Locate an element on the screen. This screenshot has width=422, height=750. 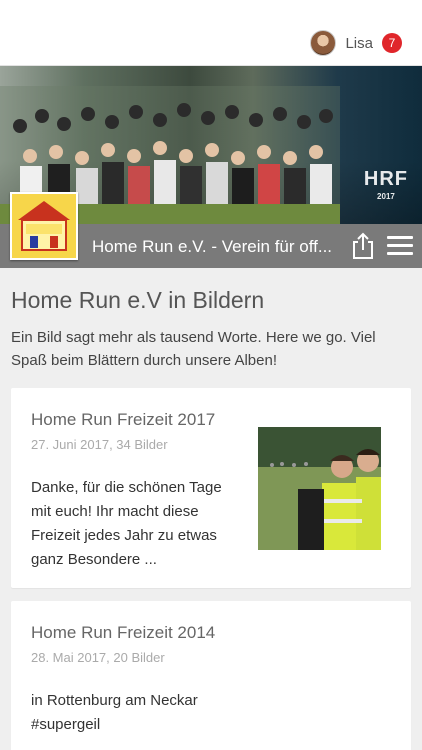
album-meta: 27. Juni 2017, 34 Bilder is located at coordinates (99, 444).